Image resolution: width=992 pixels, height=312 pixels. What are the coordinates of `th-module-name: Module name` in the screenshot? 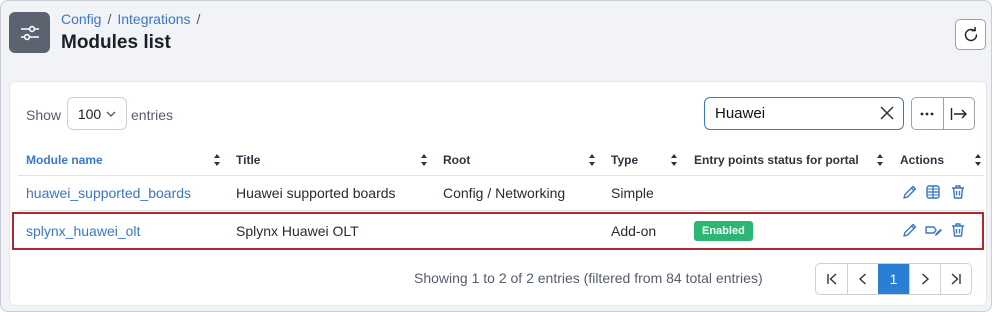 It's located at (64, 160).